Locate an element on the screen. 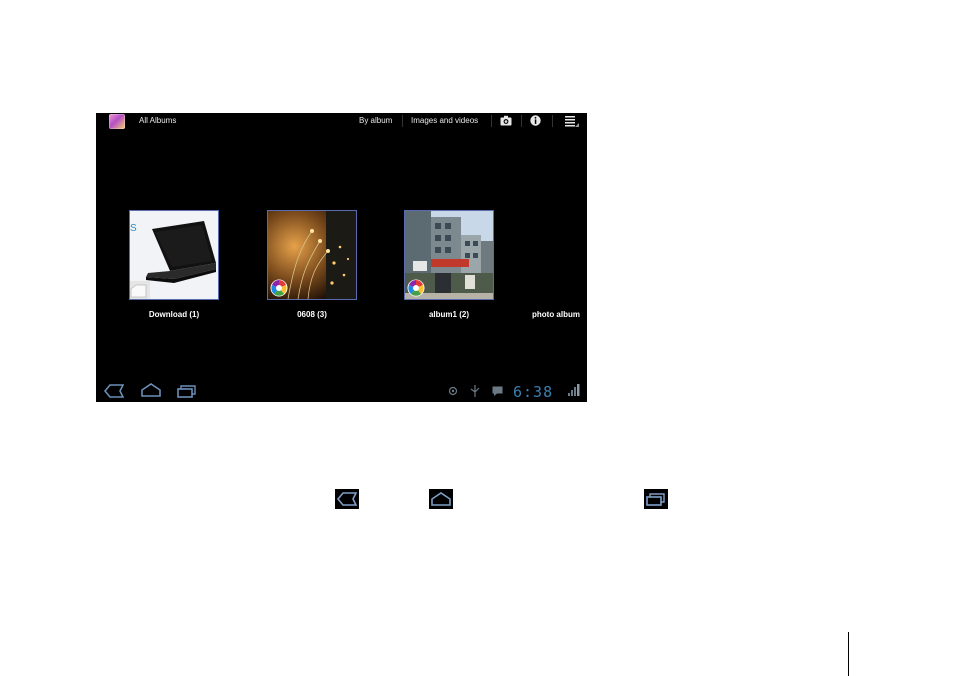 The height and width of the screenshot is (676, 953). svg-text: S is located at coordinates (133, 228).